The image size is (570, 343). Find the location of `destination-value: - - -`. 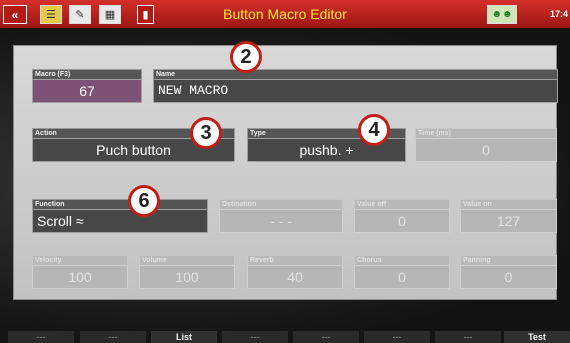

destination-value: - - - is located at coordinates (281, 221).